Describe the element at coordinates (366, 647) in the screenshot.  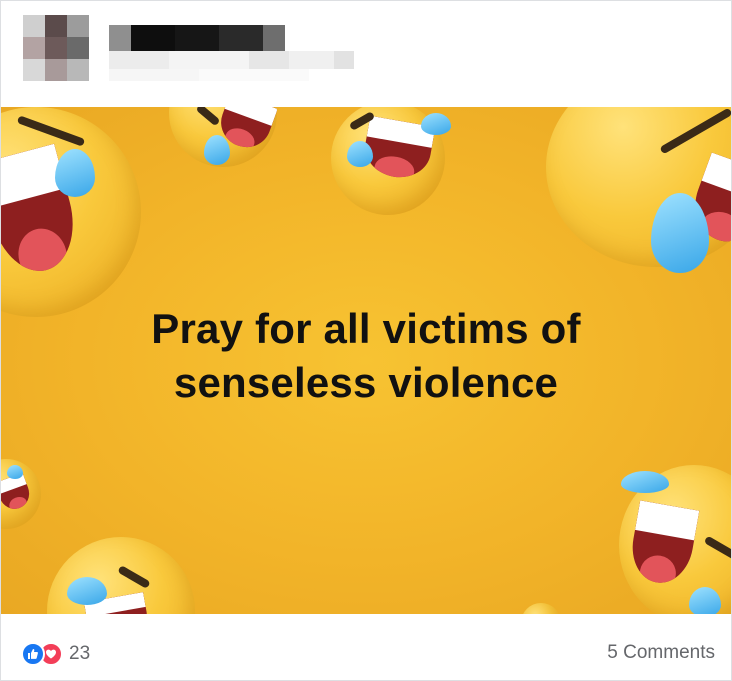
I see `post-footer: 23 5 Comments` at that location.